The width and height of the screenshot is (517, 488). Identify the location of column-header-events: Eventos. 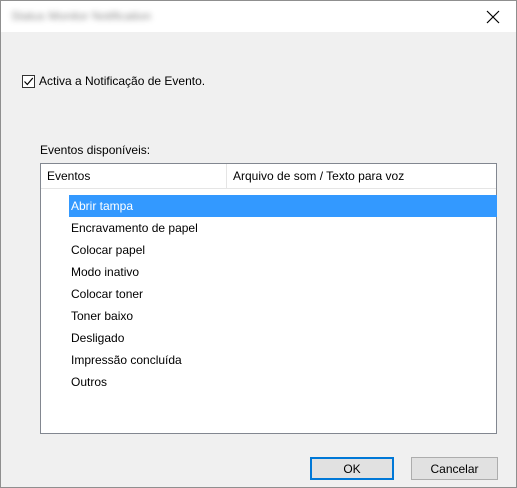
(134, 176).